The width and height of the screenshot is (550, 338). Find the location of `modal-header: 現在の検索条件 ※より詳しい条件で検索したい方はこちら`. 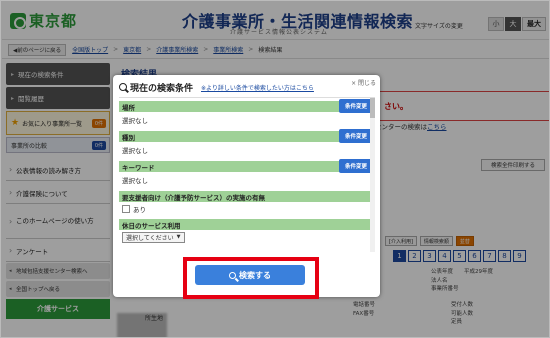

modal-header: 現在の検索条件 ※より詳しい条件で検索したい方はこちら is located at coordinates (247, 87).